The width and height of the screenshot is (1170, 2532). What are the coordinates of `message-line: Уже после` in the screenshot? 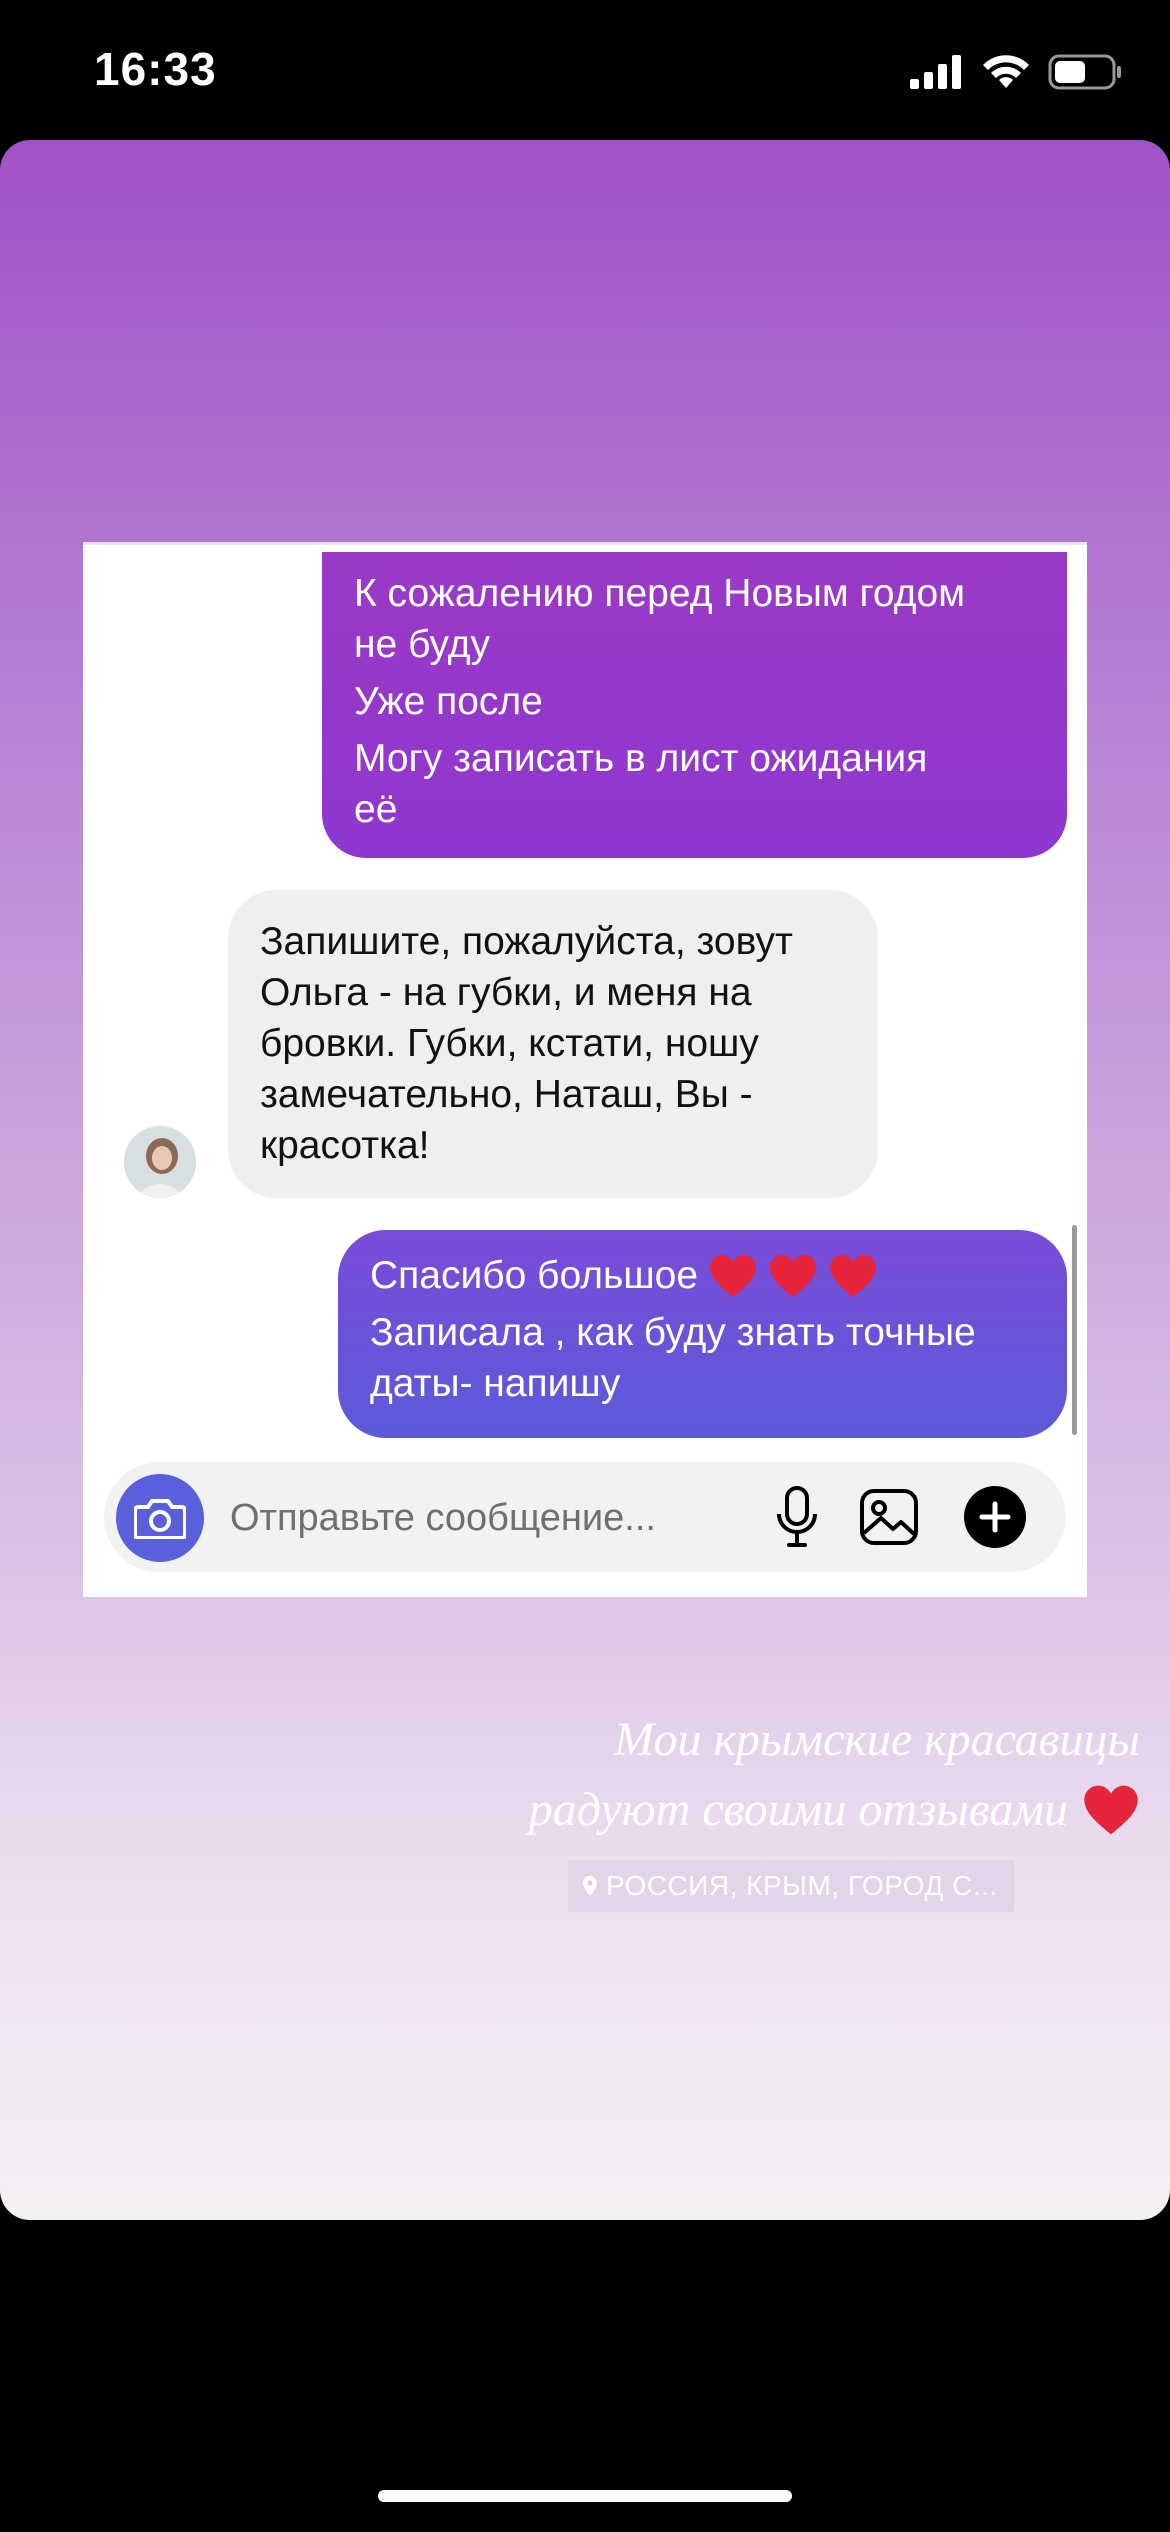 It's located at (448, 701).